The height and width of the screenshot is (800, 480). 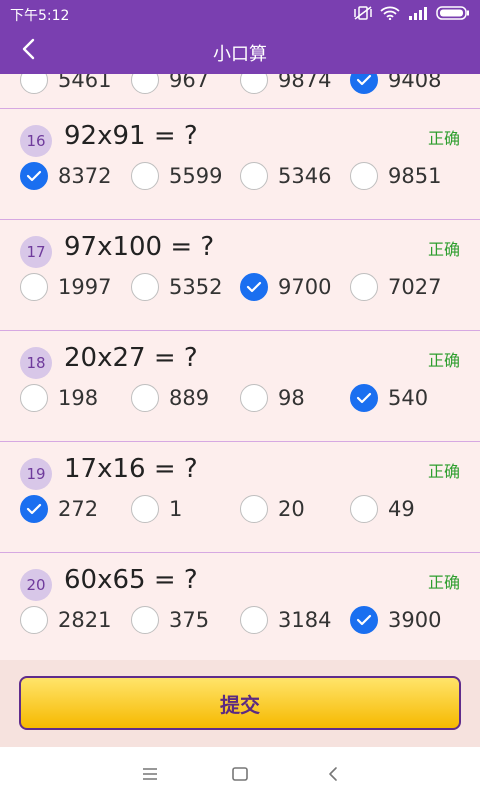 I want to click on option-label: 5461, so click(x=85, y=83).